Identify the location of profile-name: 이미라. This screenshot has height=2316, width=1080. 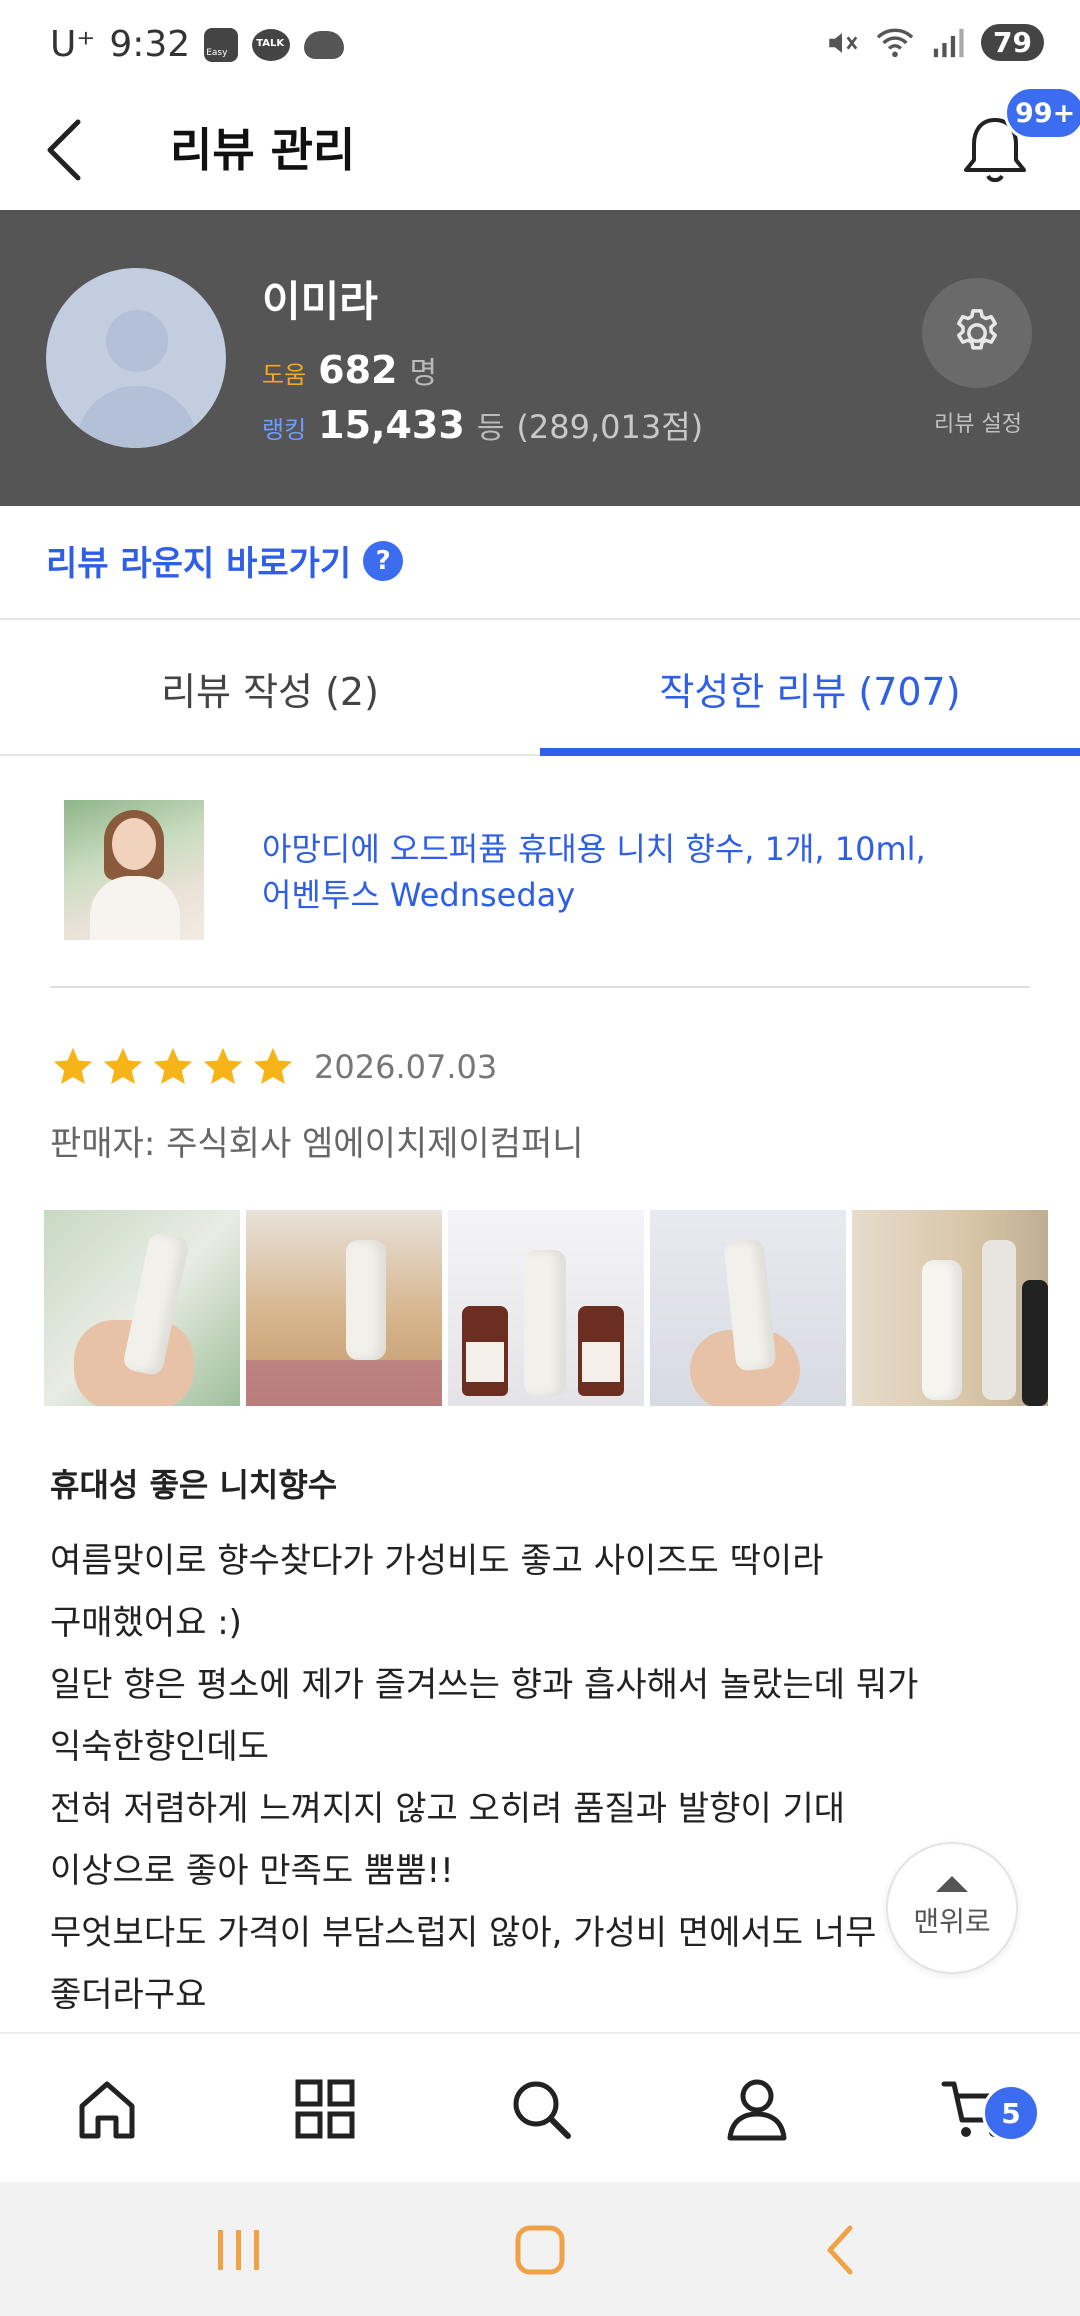
(320, 301).